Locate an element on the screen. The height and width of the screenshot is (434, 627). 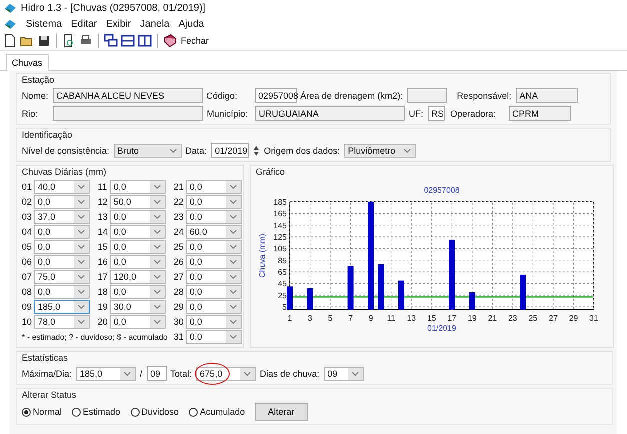
rain-value-dropdown: 185,0 is located at coordinates (62, 307).